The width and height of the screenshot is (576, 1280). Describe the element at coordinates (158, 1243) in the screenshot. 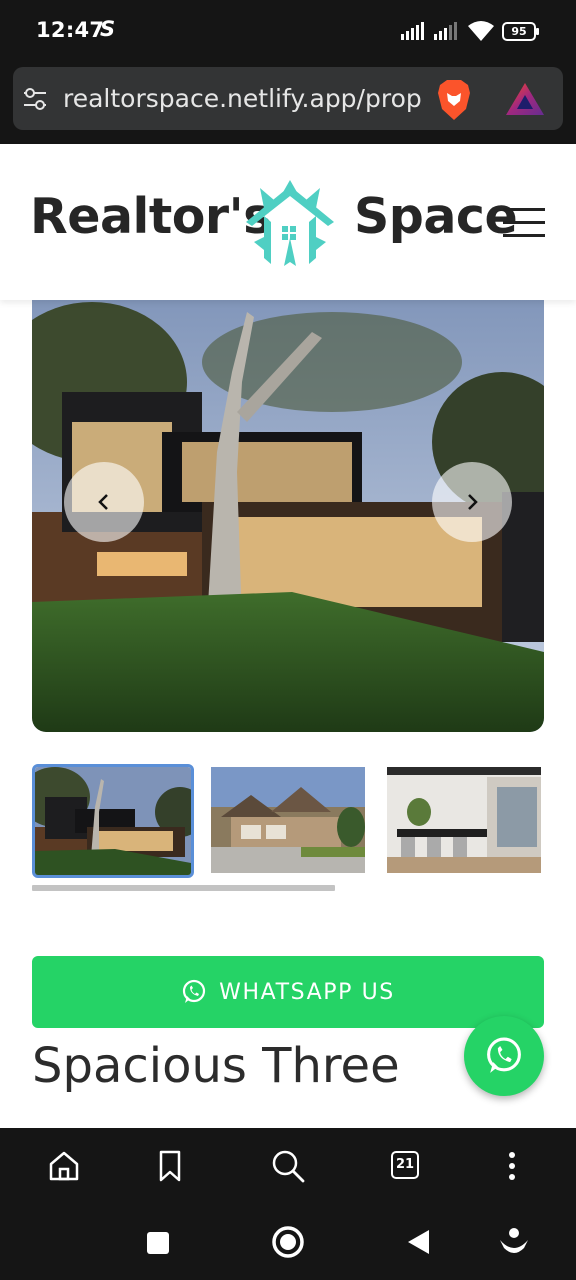

I see `recents-icon` at that location.